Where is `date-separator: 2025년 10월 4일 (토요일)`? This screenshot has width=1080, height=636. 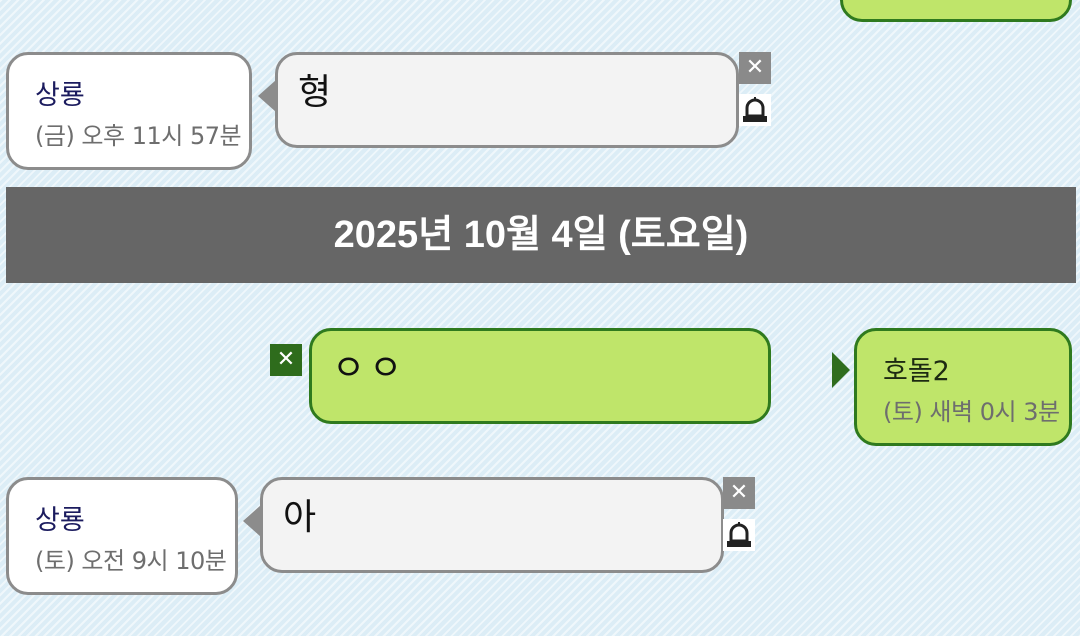 date-separator: 2025년 10월 4일 (토요일) is located at coordinates (541, 235).